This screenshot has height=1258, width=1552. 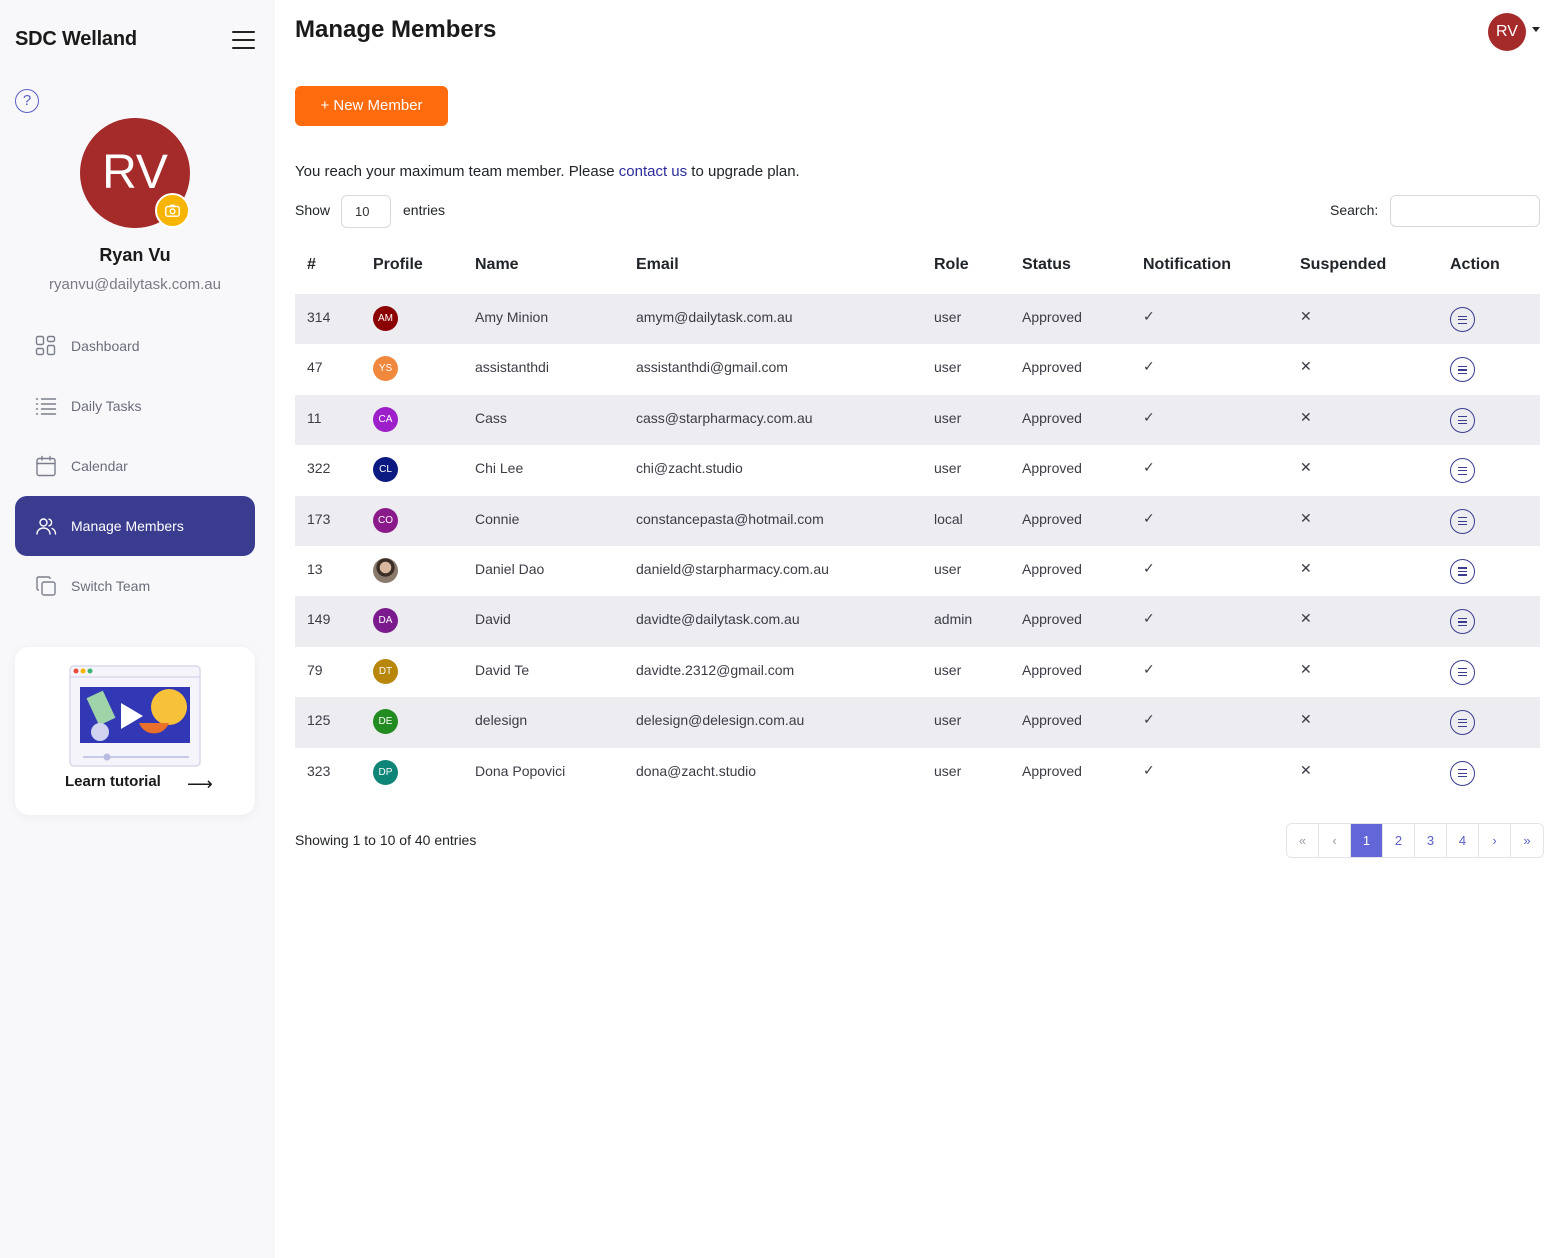 I want to click on member-name: Chi Lee, so click(x=499, y=468).